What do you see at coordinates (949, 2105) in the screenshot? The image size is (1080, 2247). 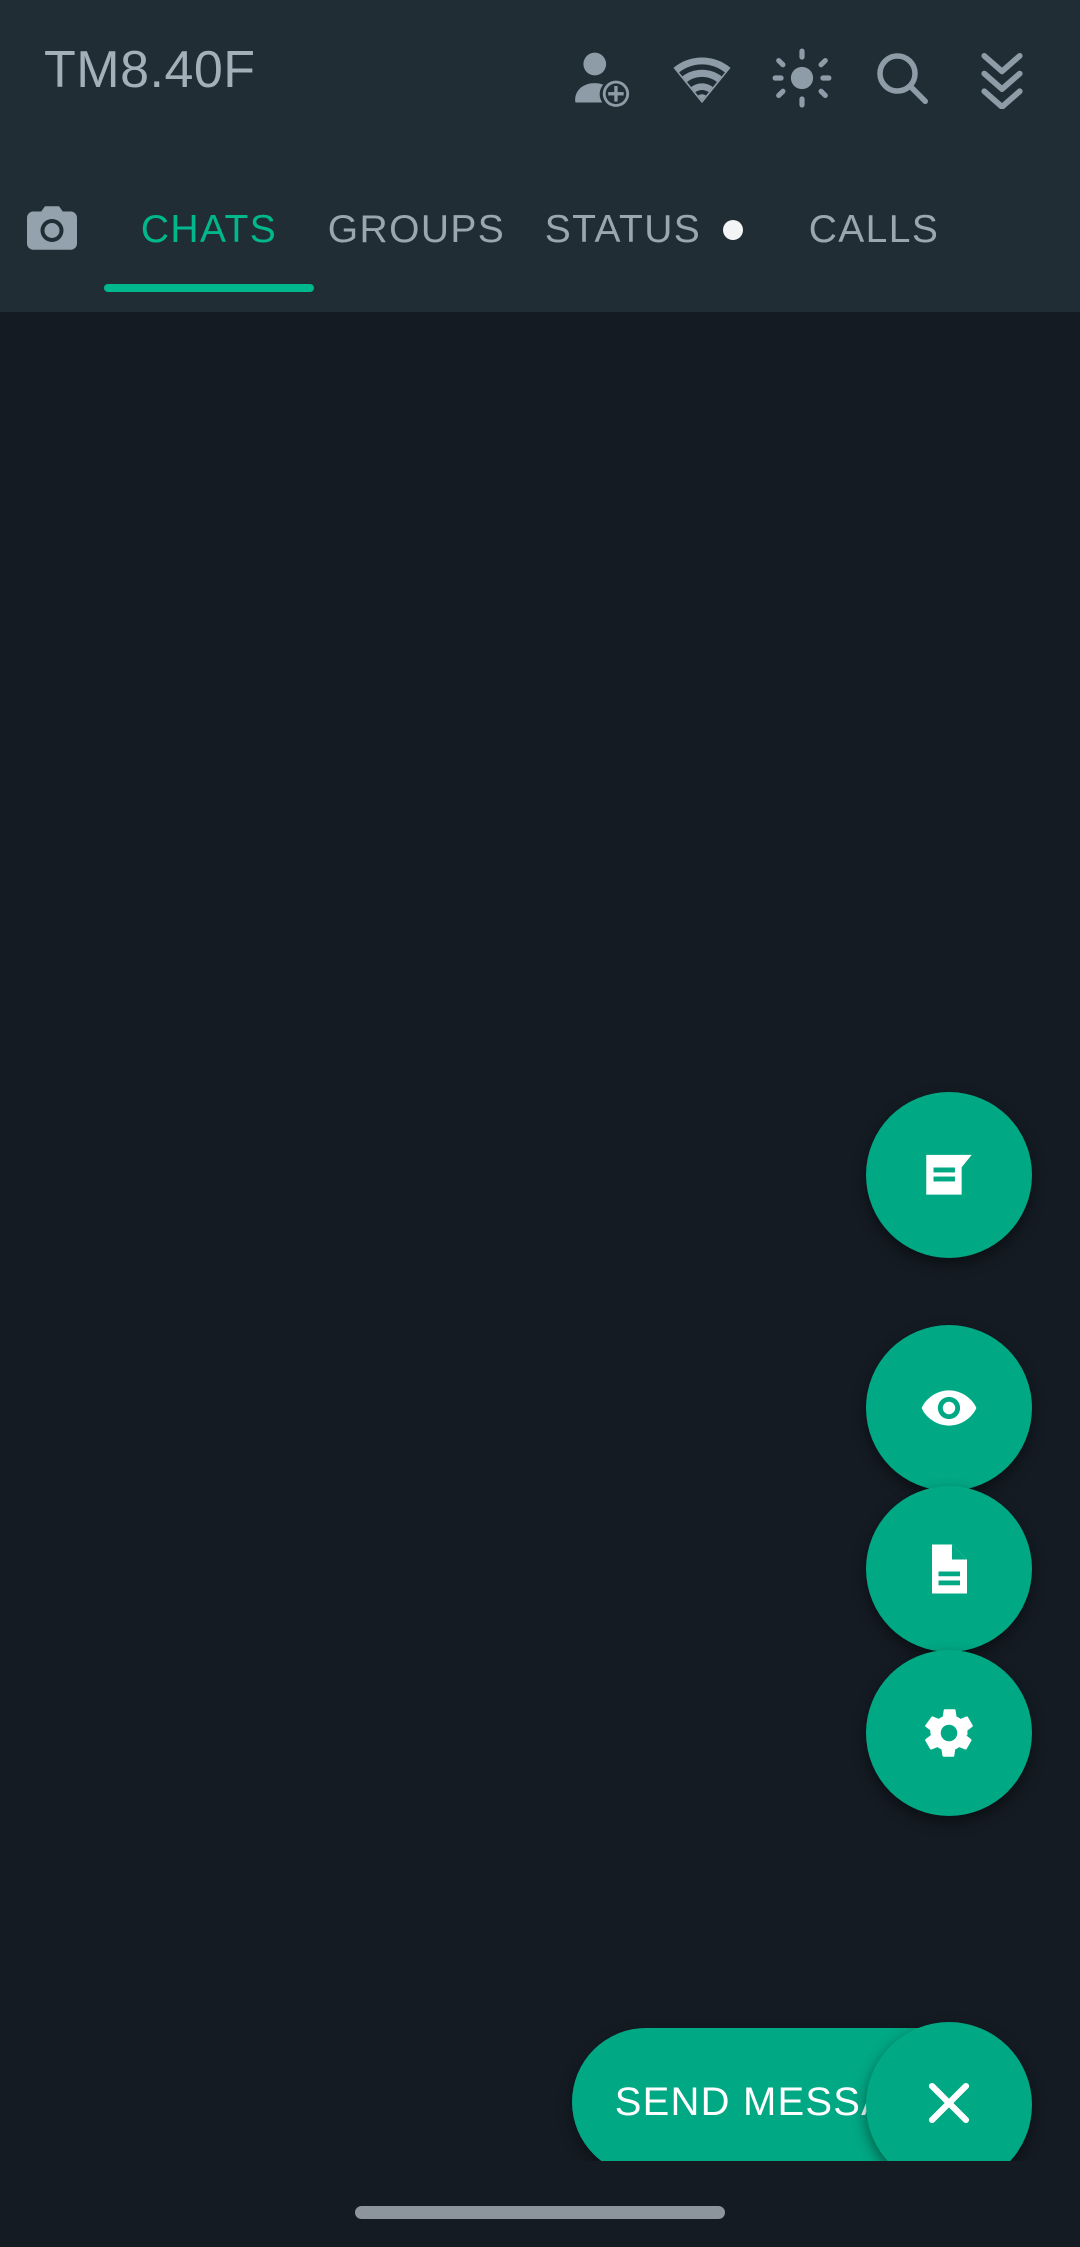 I see `close-icon` at bounding box center [949, 2105].